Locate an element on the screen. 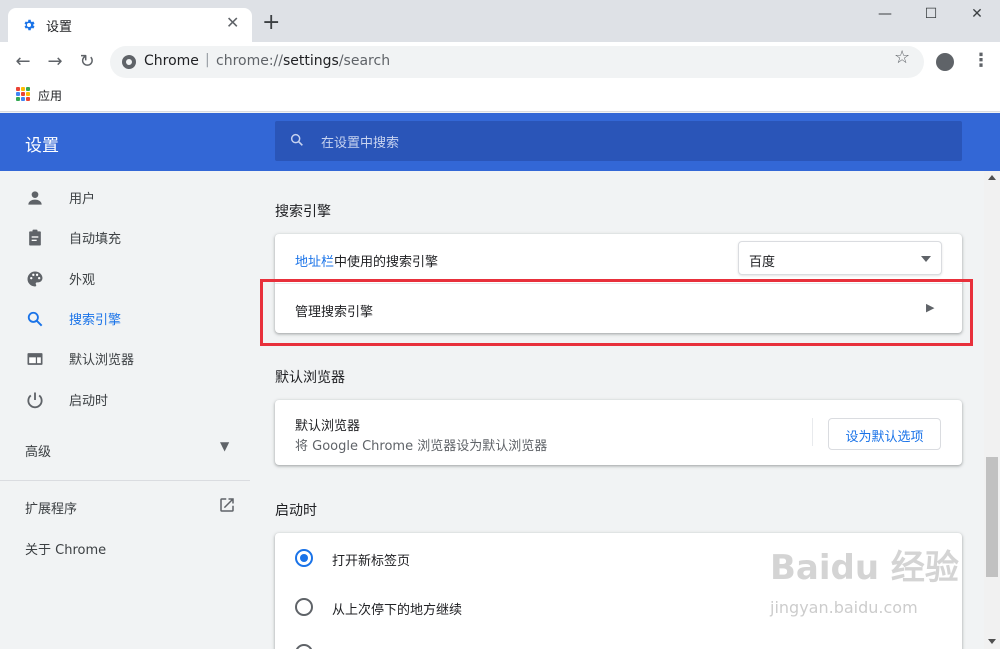 The height and width of the screenshot is (649, 1000). apps-grid-icon is located at coordinates (23, 94).